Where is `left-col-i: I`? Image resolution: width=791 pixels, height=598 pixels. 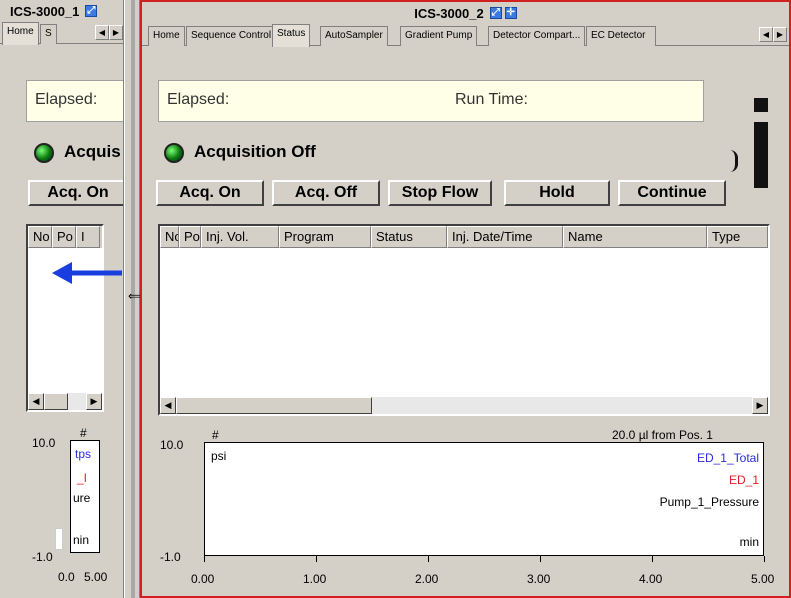 left-col-i: I is located at coordinates (88, 237).